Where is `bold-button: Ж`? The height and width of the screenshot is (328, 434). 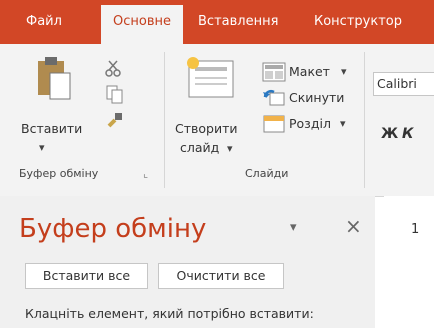 bold-button: Ж is located at coordinates (389, 134).